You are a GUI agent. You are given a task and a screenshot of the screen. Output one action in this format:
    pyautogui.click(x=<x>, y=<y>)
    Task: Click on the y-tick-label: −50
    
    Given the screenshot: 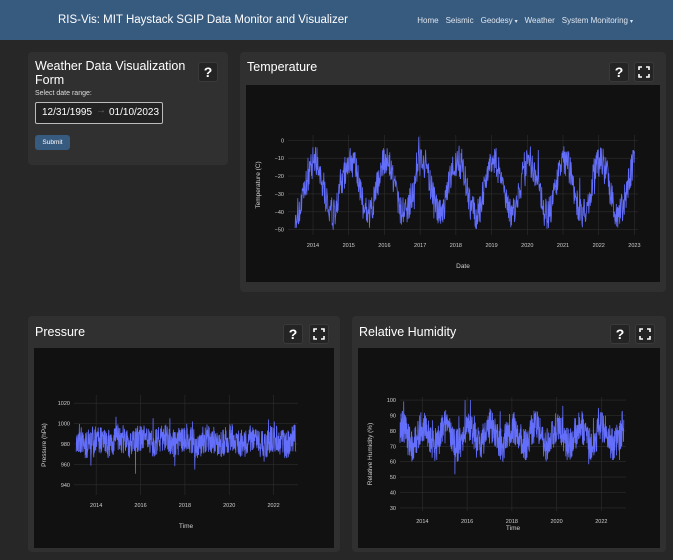 What is the action you would take?
    pyautogui.click(x=279, y=231)
    